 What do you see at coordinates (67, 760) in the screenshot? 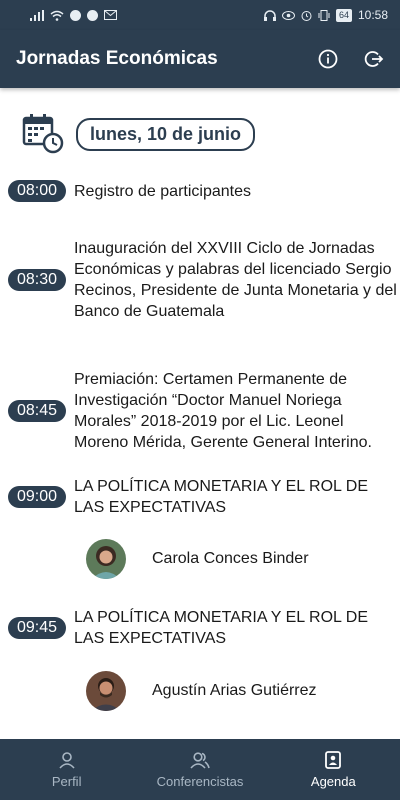
I see `person-icon` at bounding box center [67, 760].